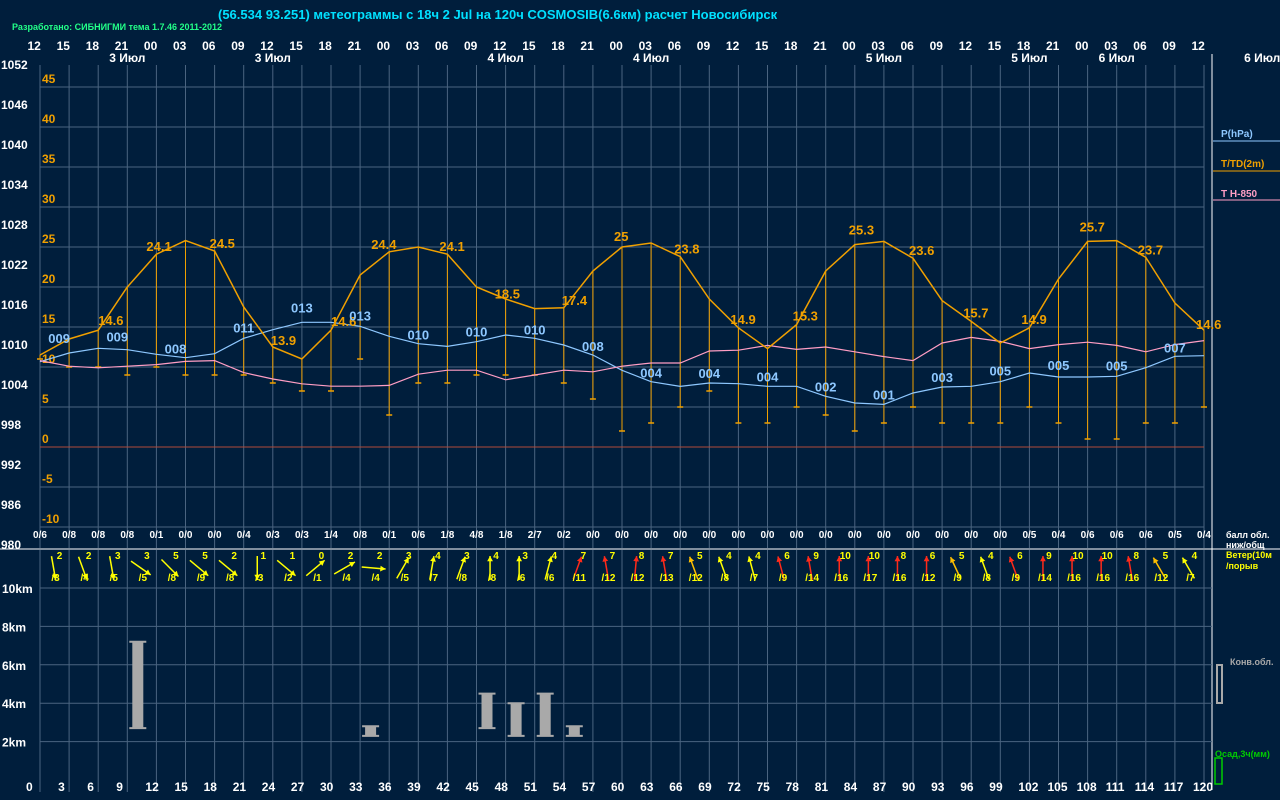 The width and height of the screenshot is (1280, 800). Describe the element at coordinates (1262, 58) in the screenshot. I see `date-label: 6 Июл` at that location.